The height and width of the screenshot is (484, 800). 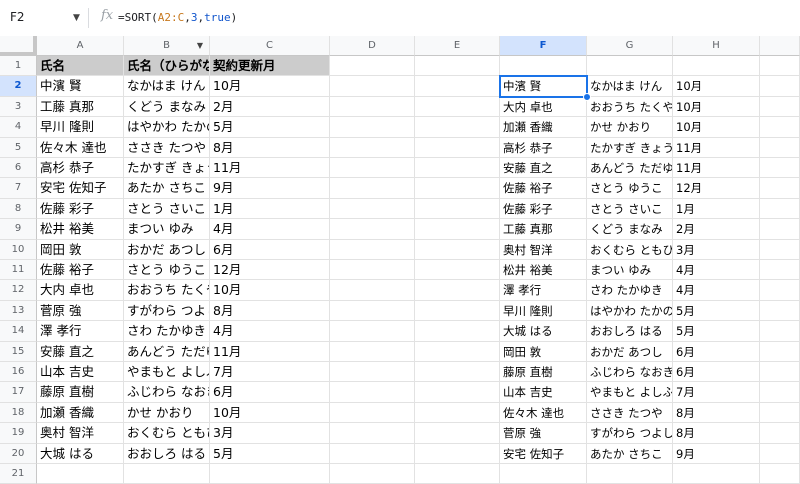 What do you see at coordinates (716, 249) in the screenshot?
I see `cell-h10: 3月` at bounding box center [716, 249].